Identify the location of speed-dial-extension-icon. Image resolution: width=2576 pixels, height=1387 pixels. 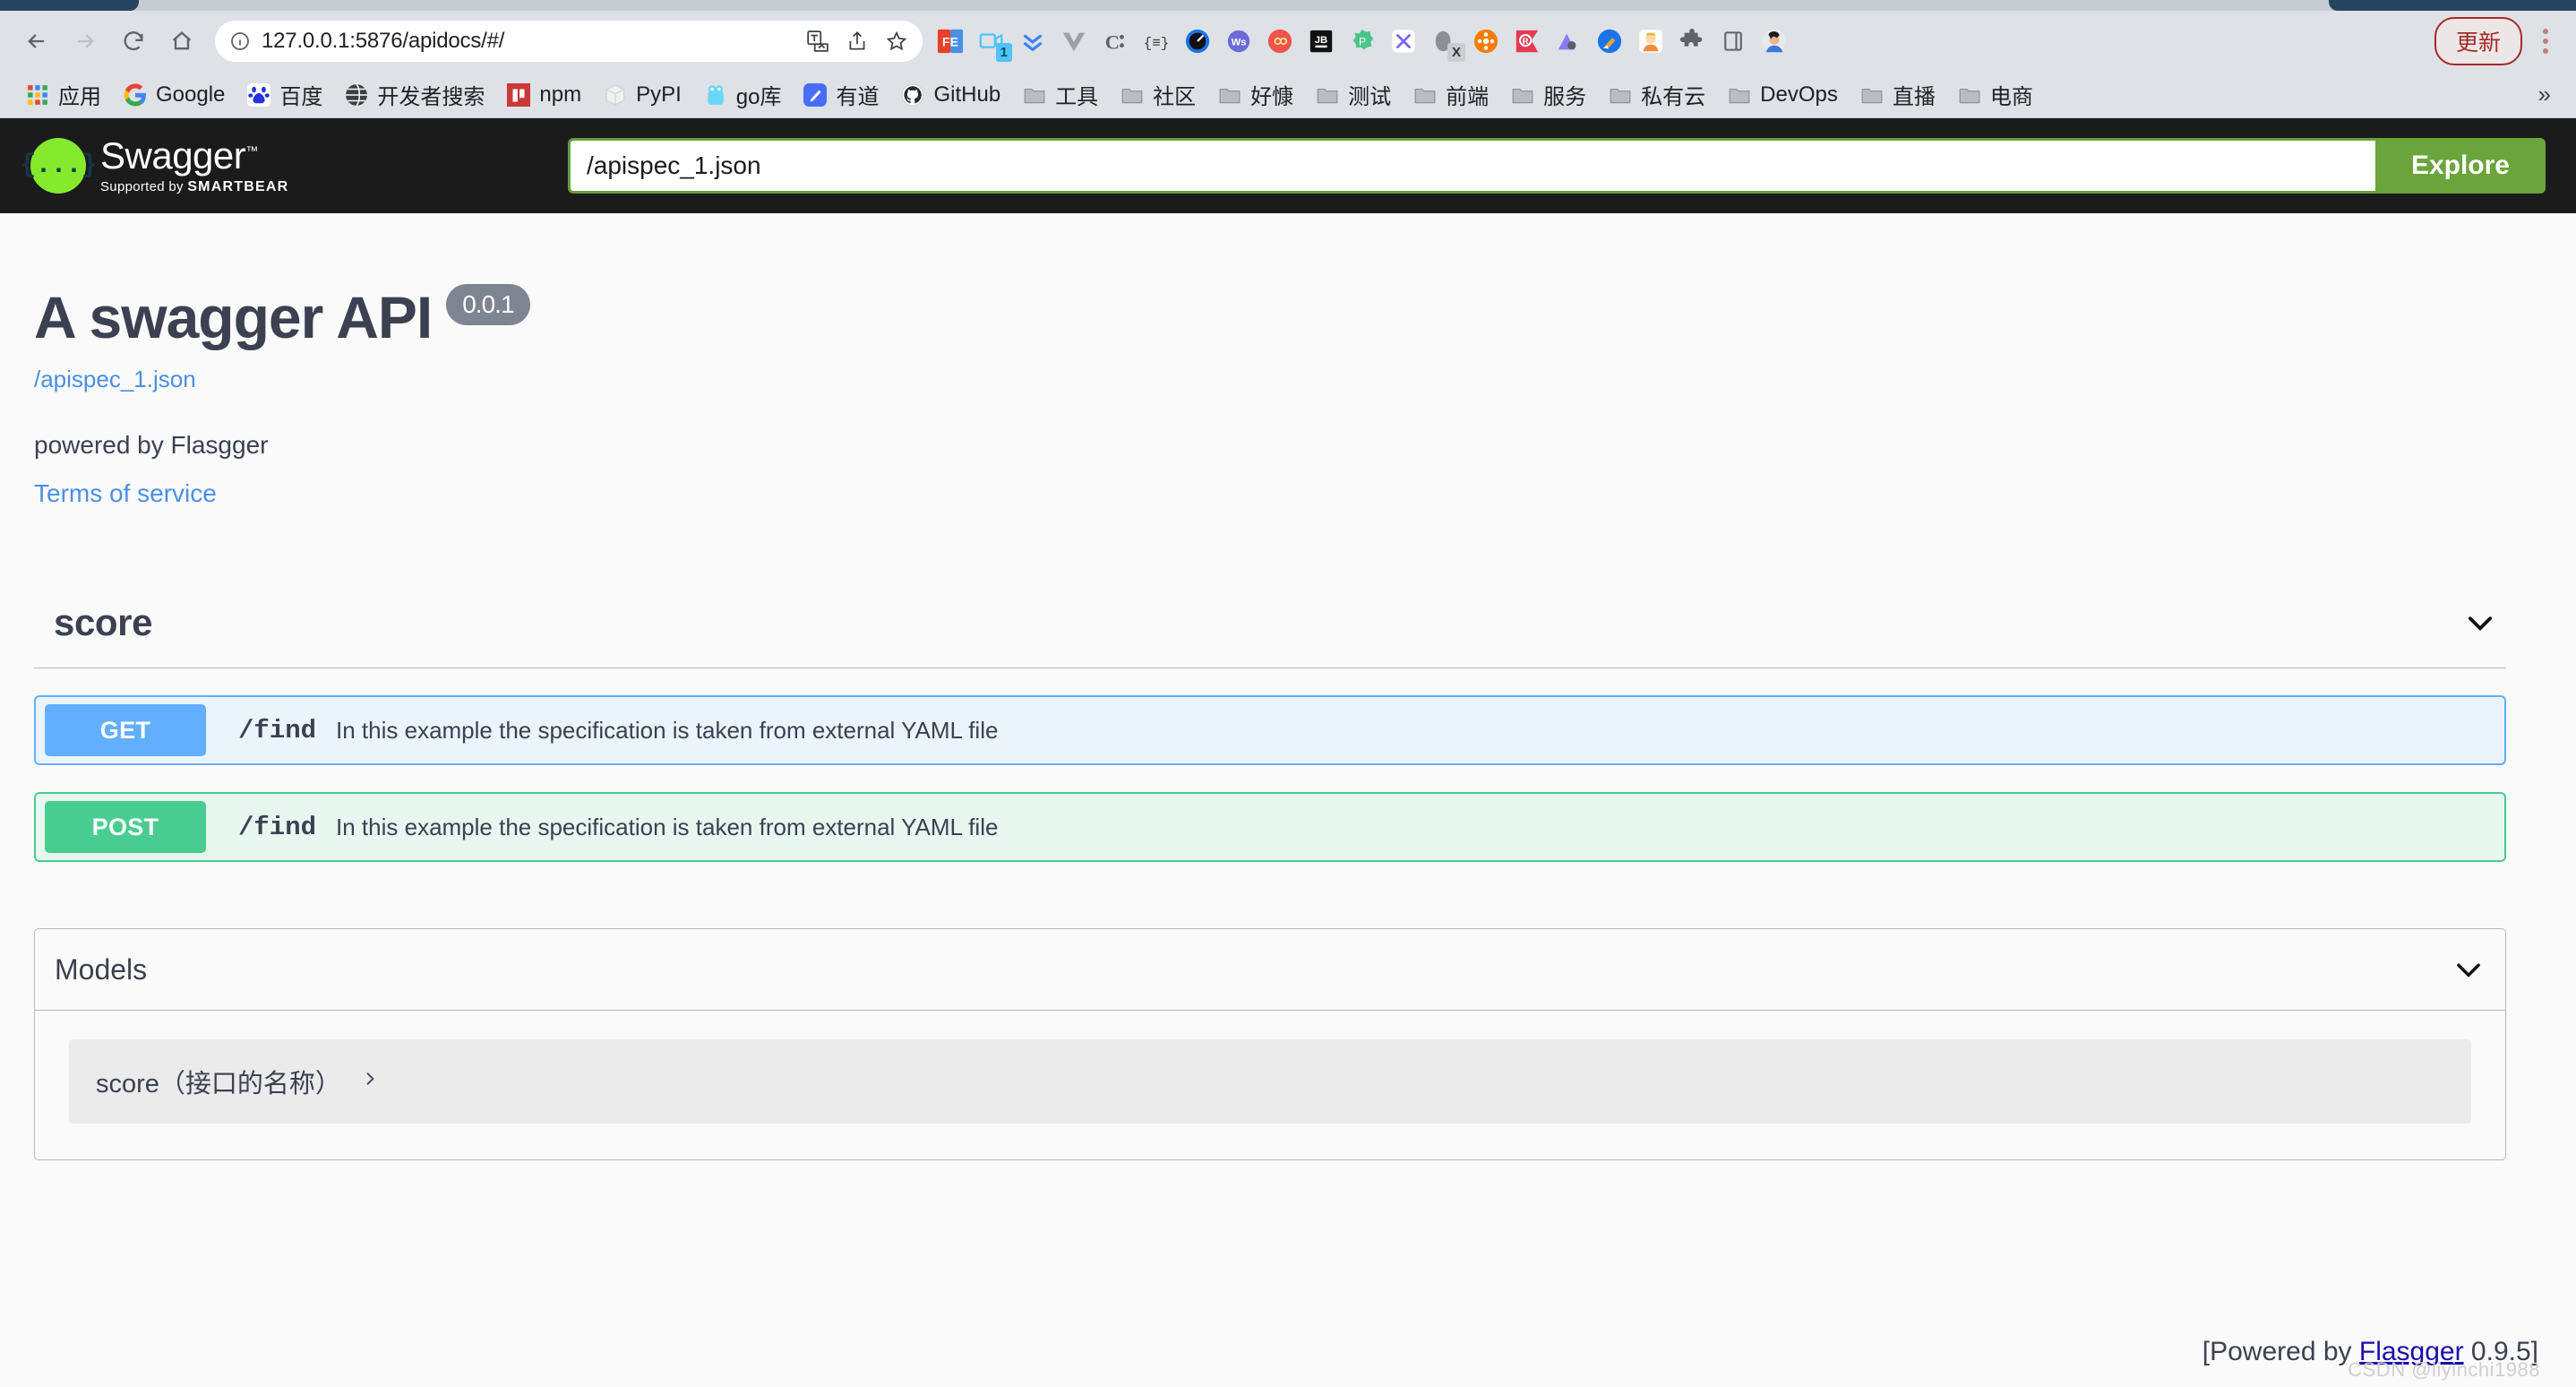
(1197, 41).